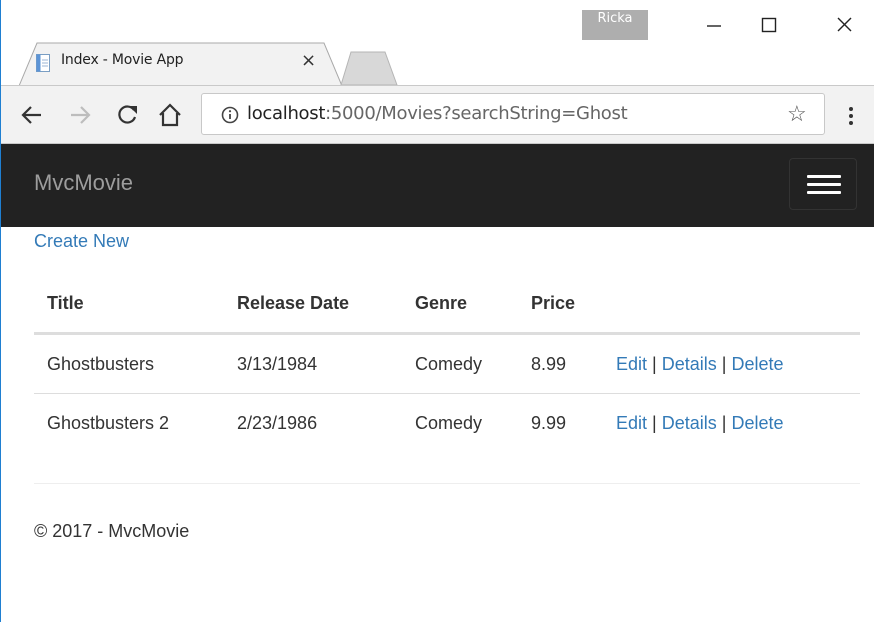 This screenshot has width=874, height=622. What do you see at coordinates (476, 113) in the screenshot?
I see `url-path: :5000/Movies?searchString=Ghost` at bounding box center [476, 113].